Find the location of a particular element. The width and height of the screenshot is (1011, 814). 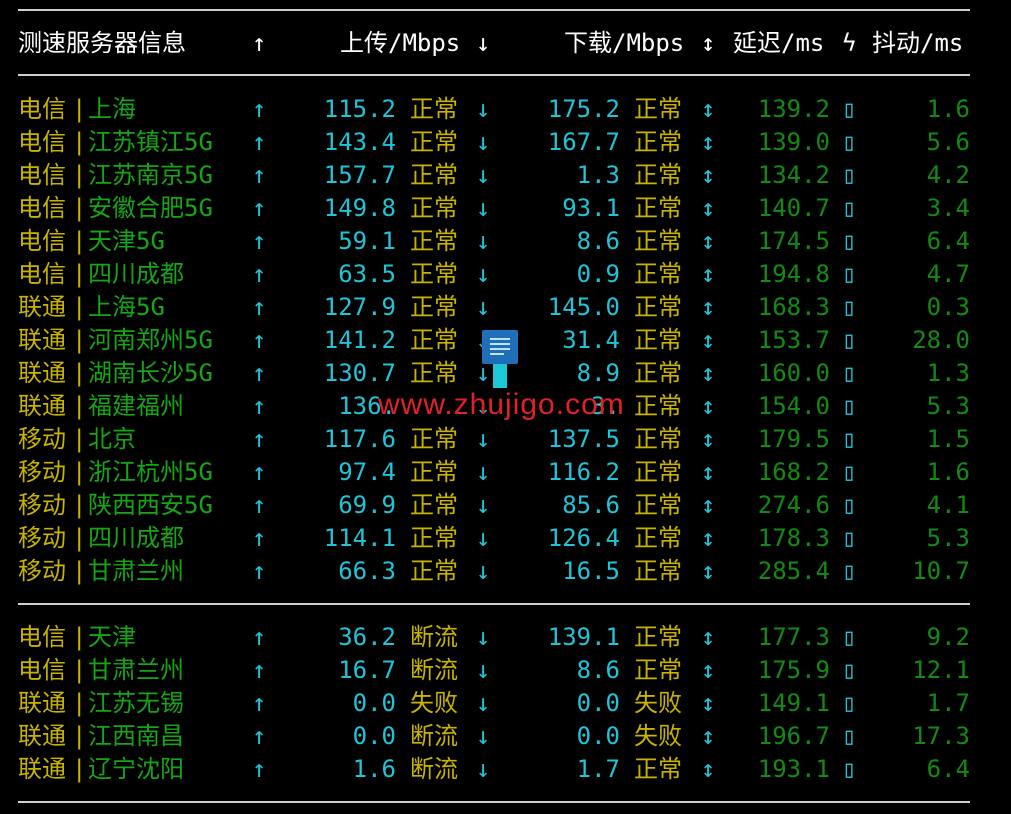

jitter-value: 10.7 is located at coordinates (941, 571).